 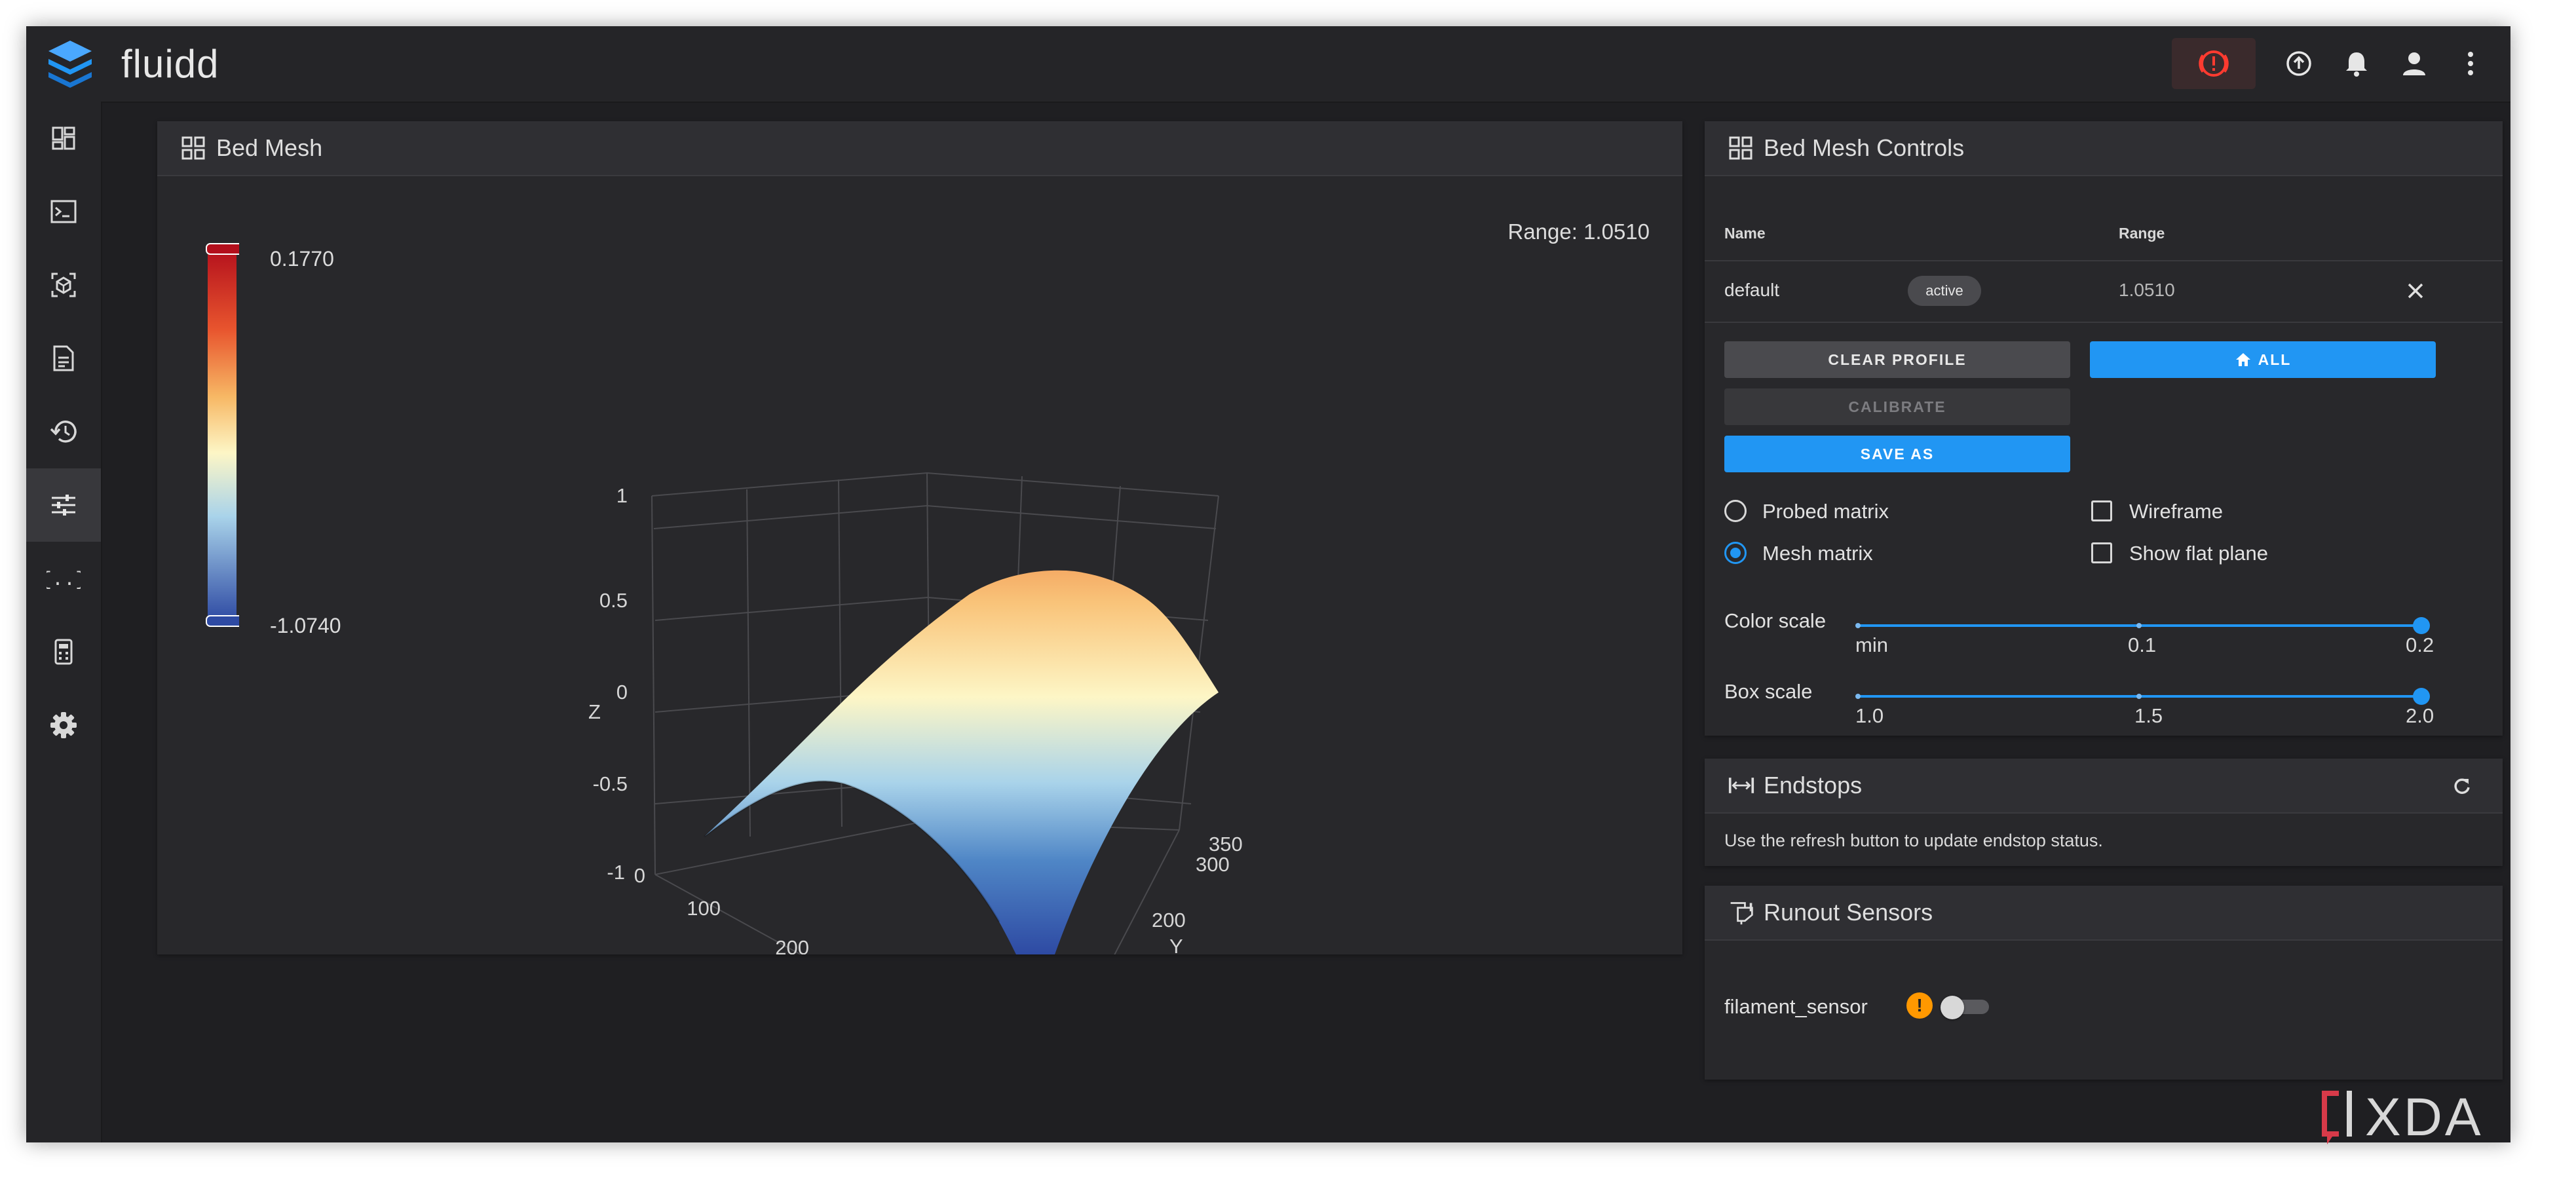 I want to click on probed-matrix-radio, so click(x=1735, y=511).